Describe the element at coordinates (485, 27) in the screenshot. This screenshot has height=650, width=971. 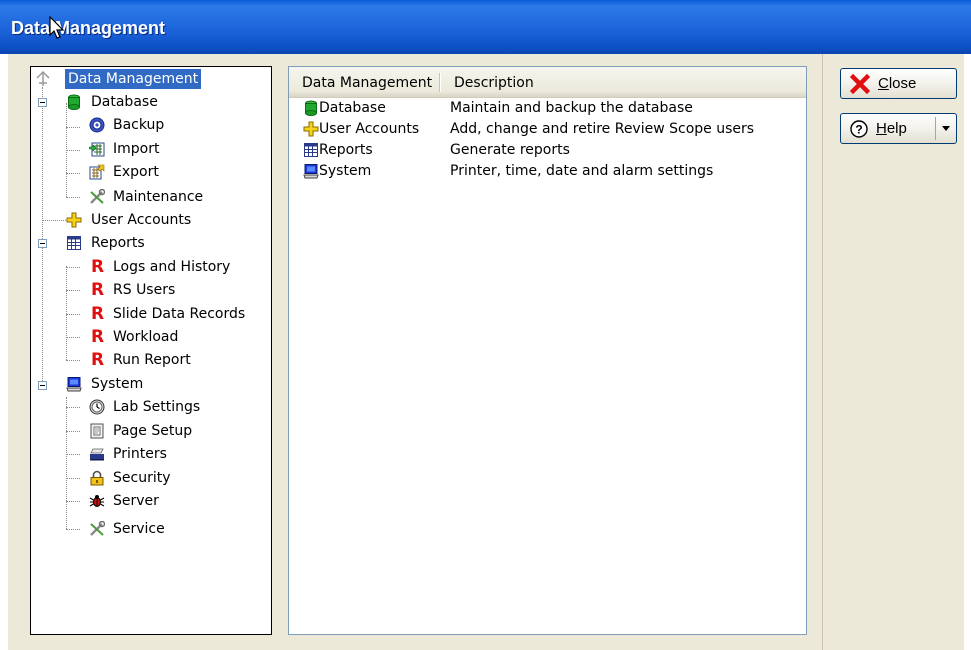
I see `title-bar: Data Management` at that location.